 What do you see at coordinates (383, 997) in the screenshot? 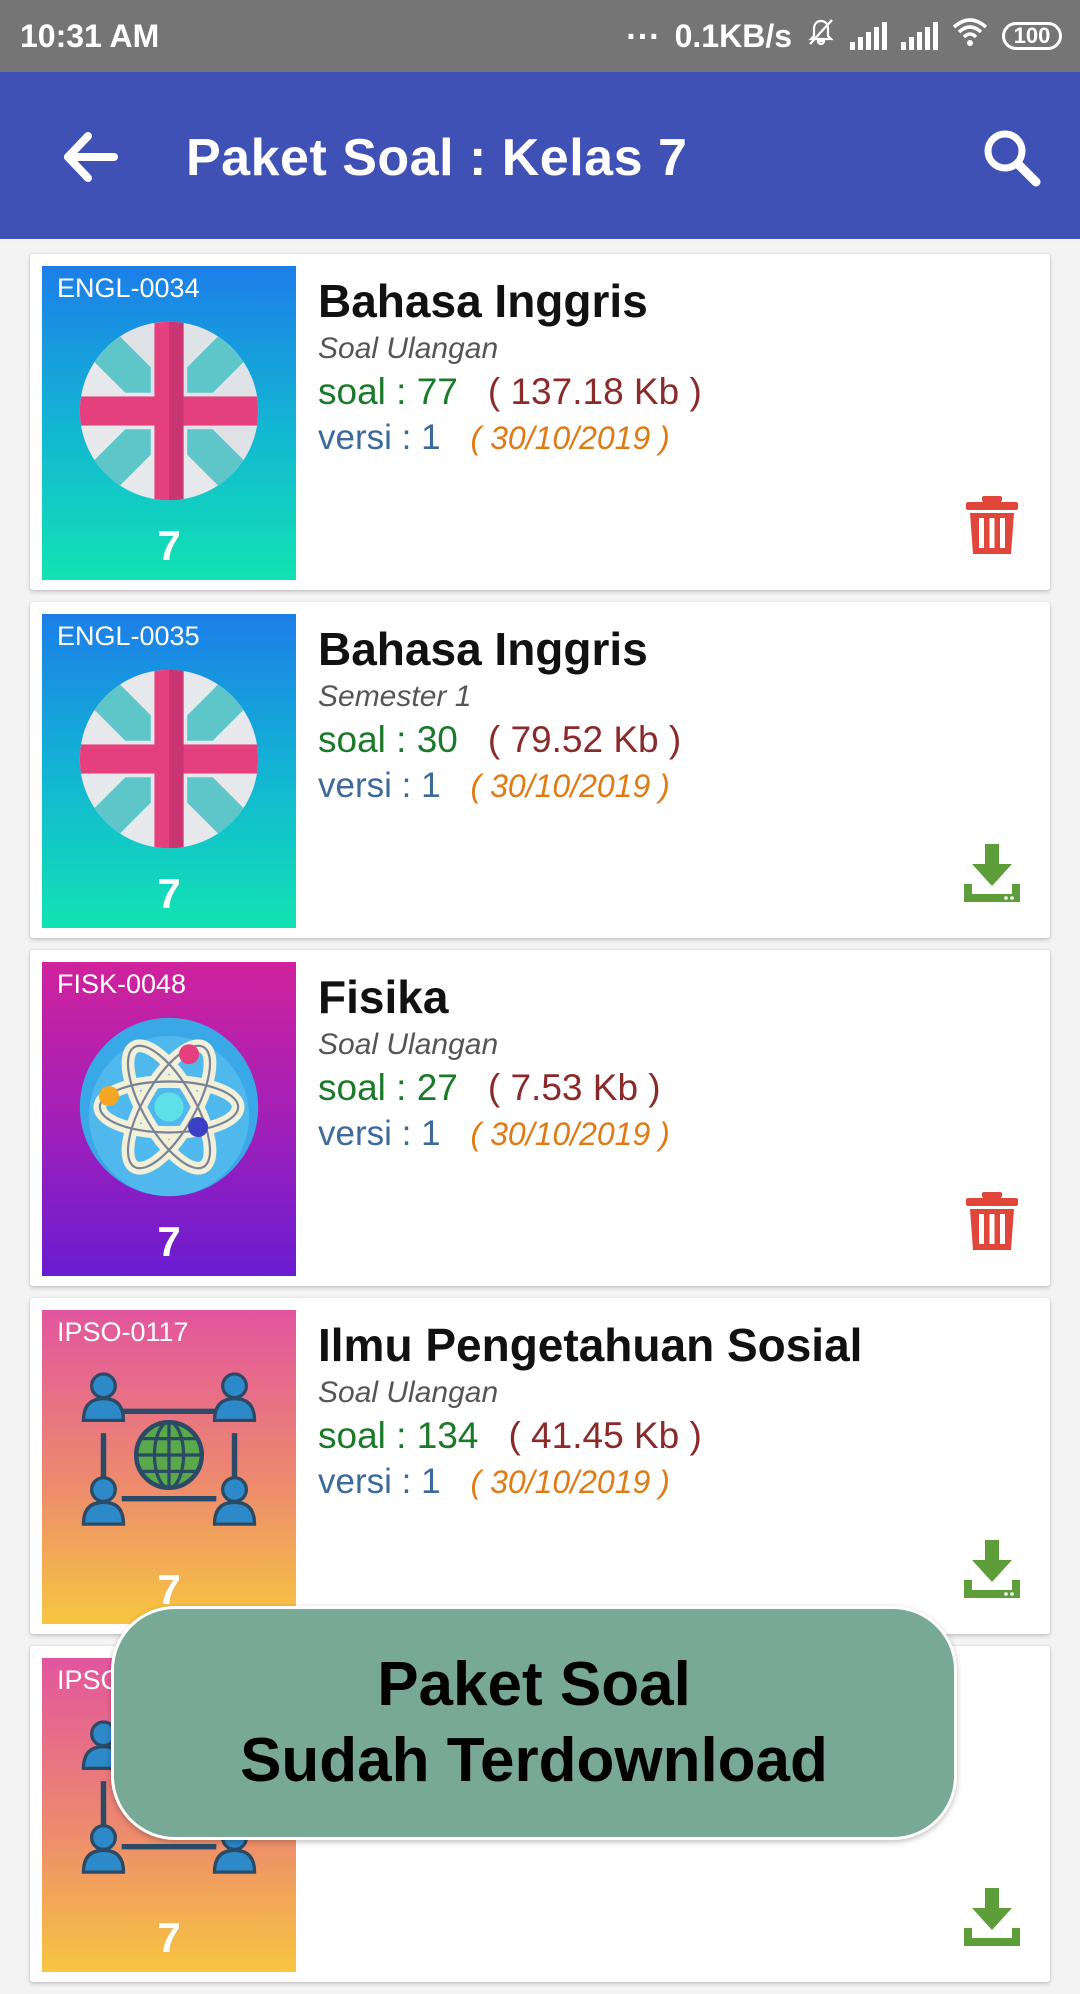
I see `package-title: Fisika` at bounding box center [383, 997].